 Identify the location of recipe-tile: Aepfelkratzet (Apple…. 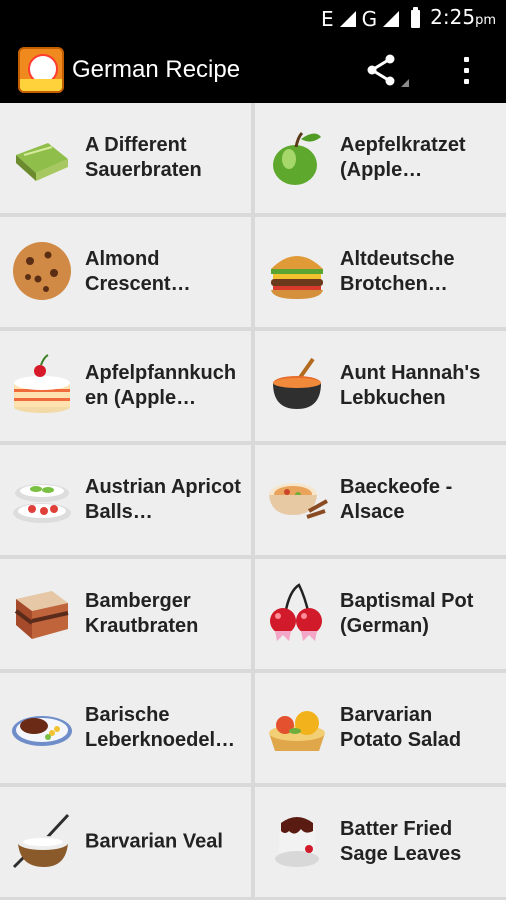
(380, 158).